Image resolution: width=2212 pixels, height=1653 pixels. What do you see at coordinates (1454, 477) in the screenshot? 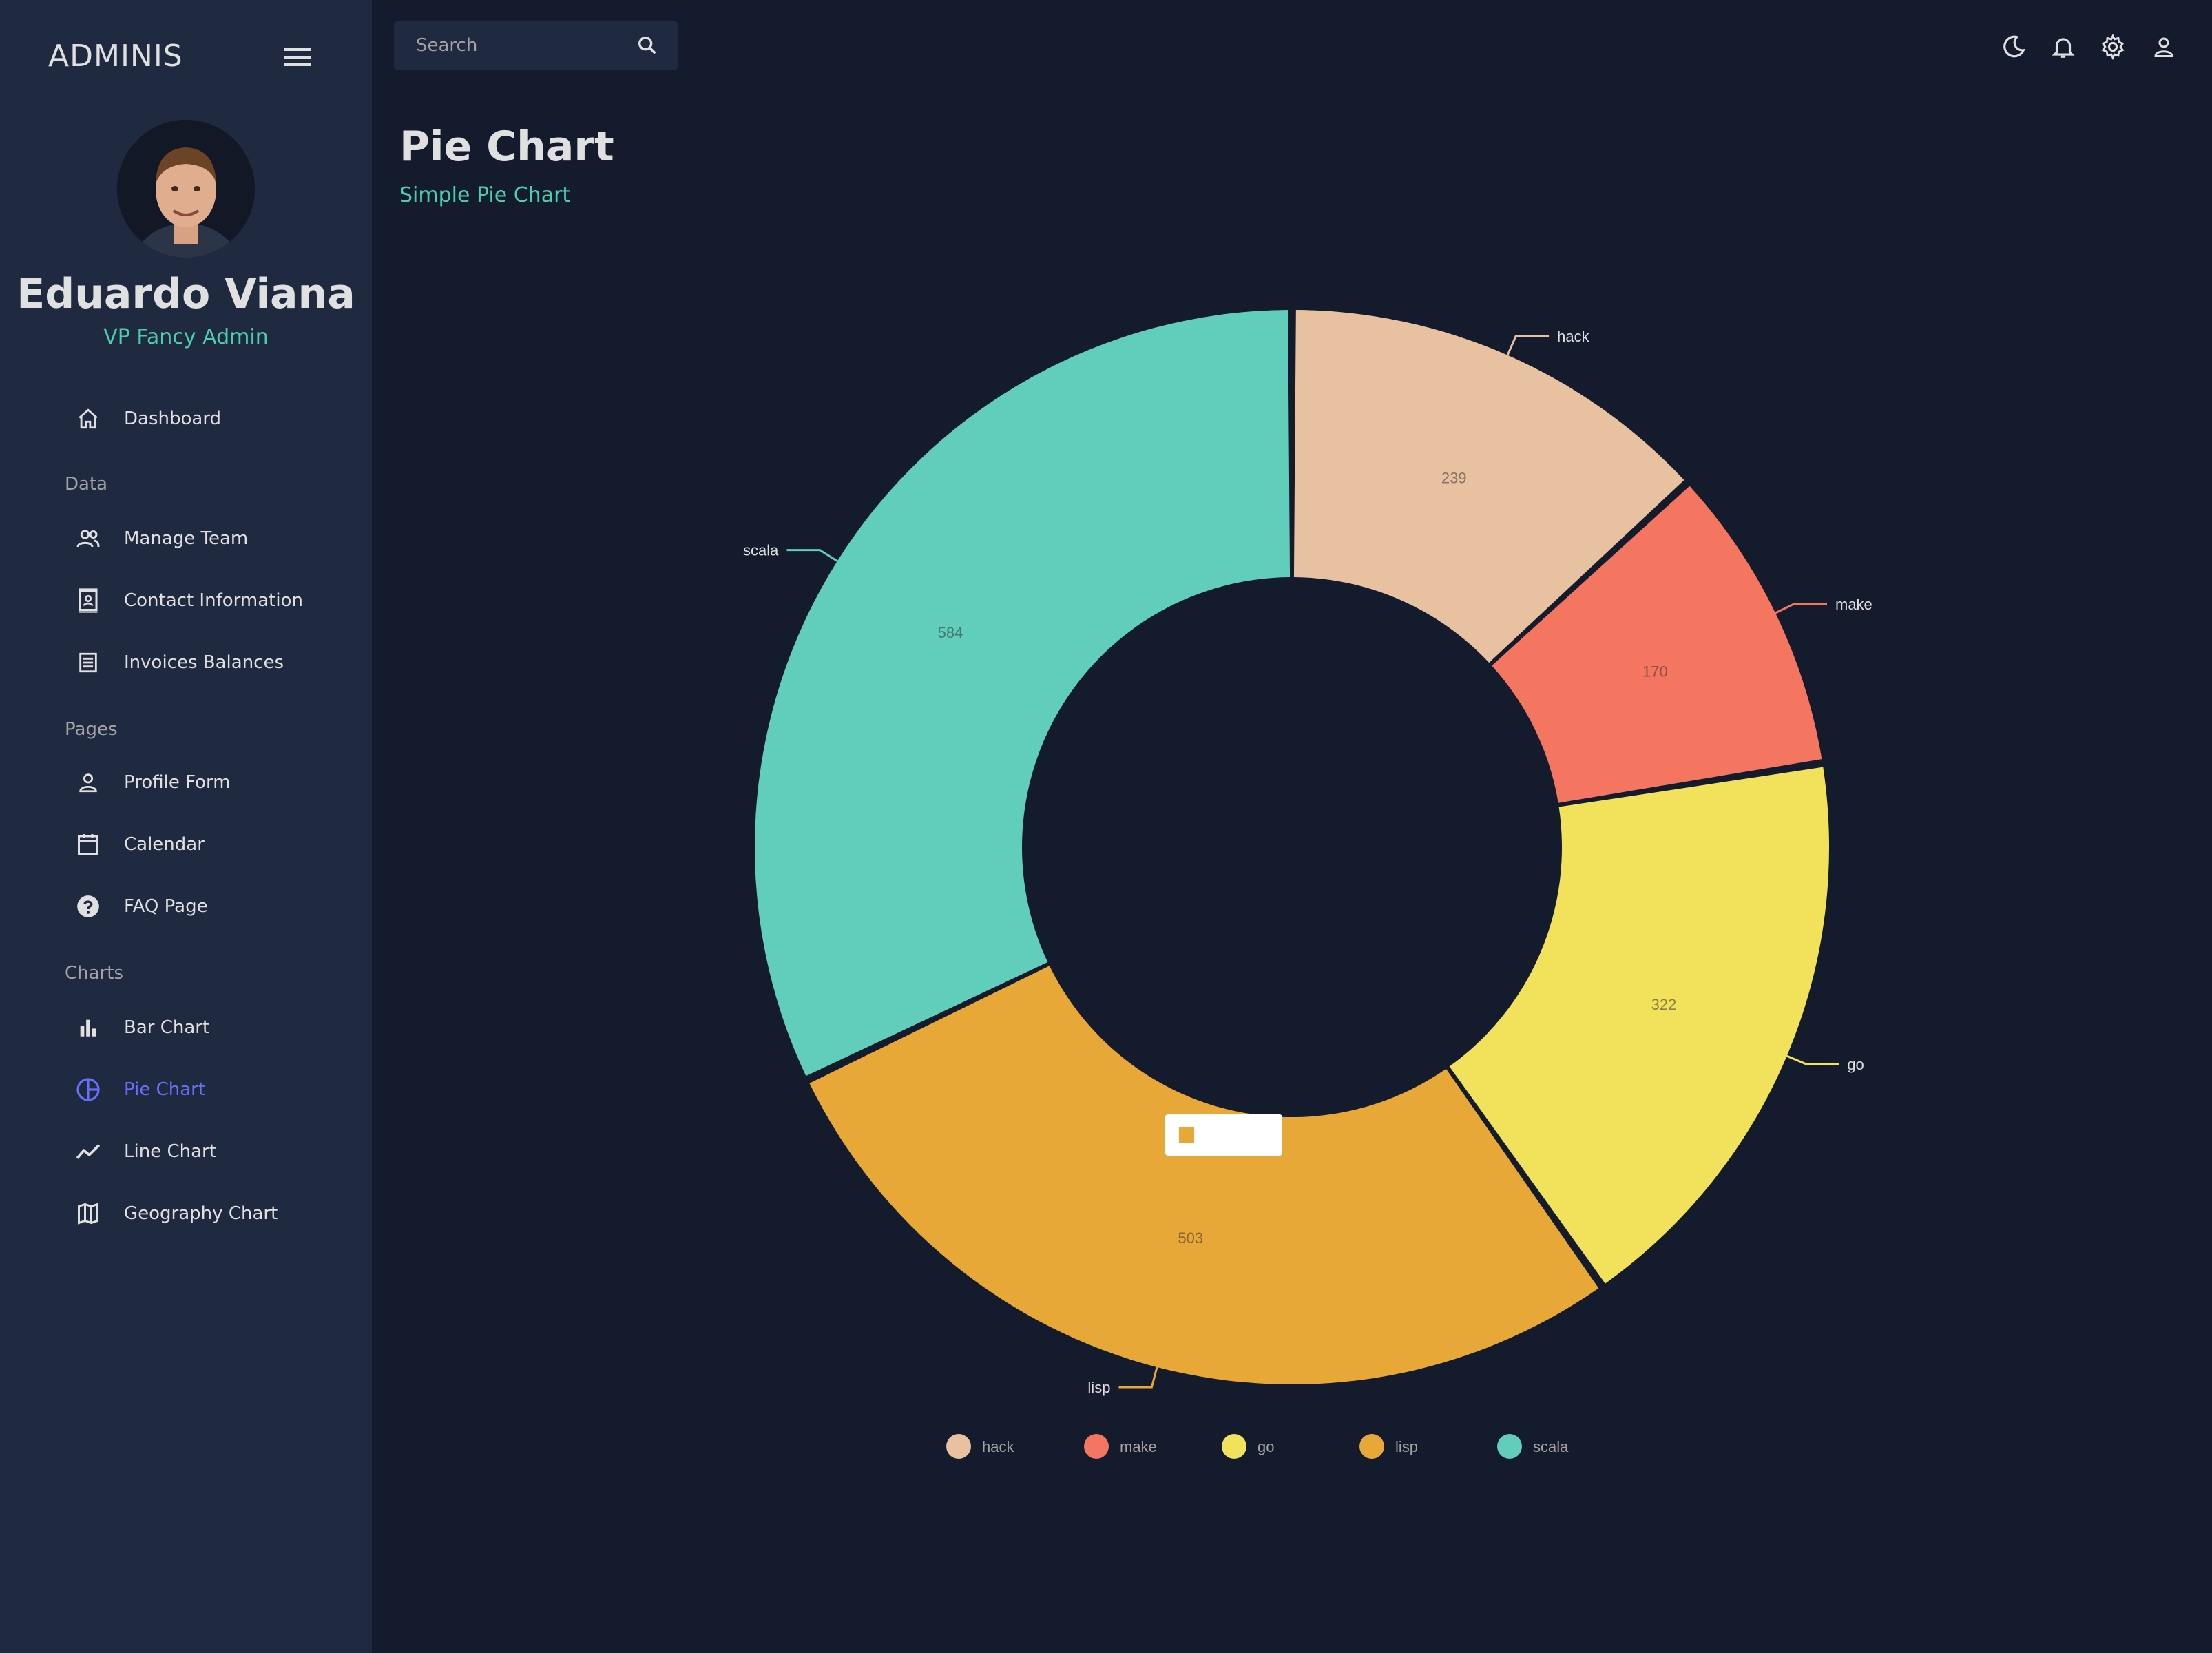
I see `slice-value-label: 239` at bounding box center [1454, 477].